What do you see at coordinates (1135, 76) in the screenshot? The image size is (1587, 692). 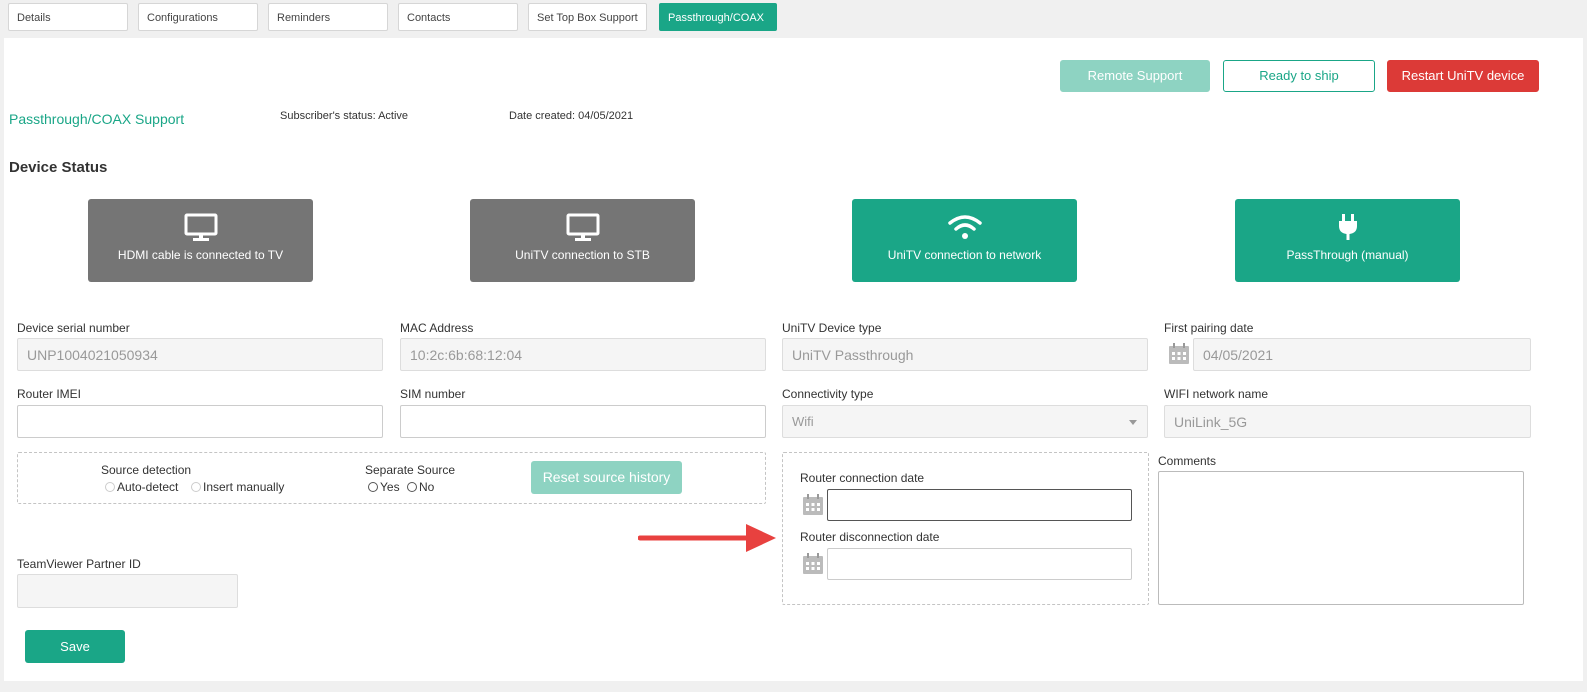 I see `remote-support-button: Remote Support` at bounding box center [1135, 76].